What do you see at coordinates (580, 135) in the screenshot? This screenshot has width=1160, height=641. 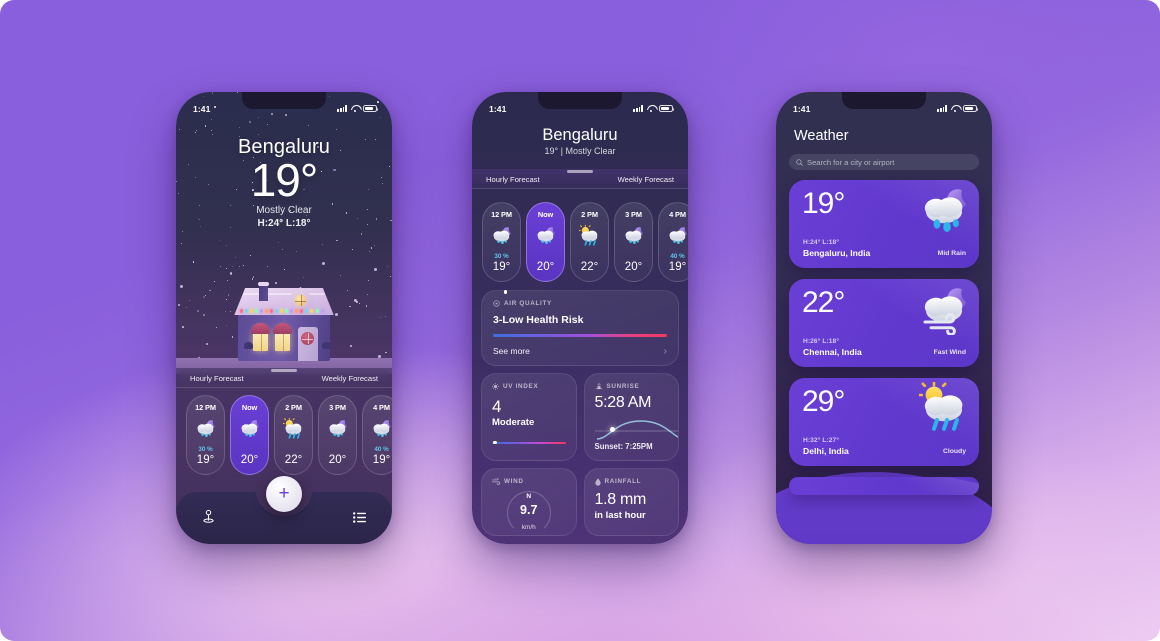 I see `page-title: Bengaluru` at bounding box center [580, 135].